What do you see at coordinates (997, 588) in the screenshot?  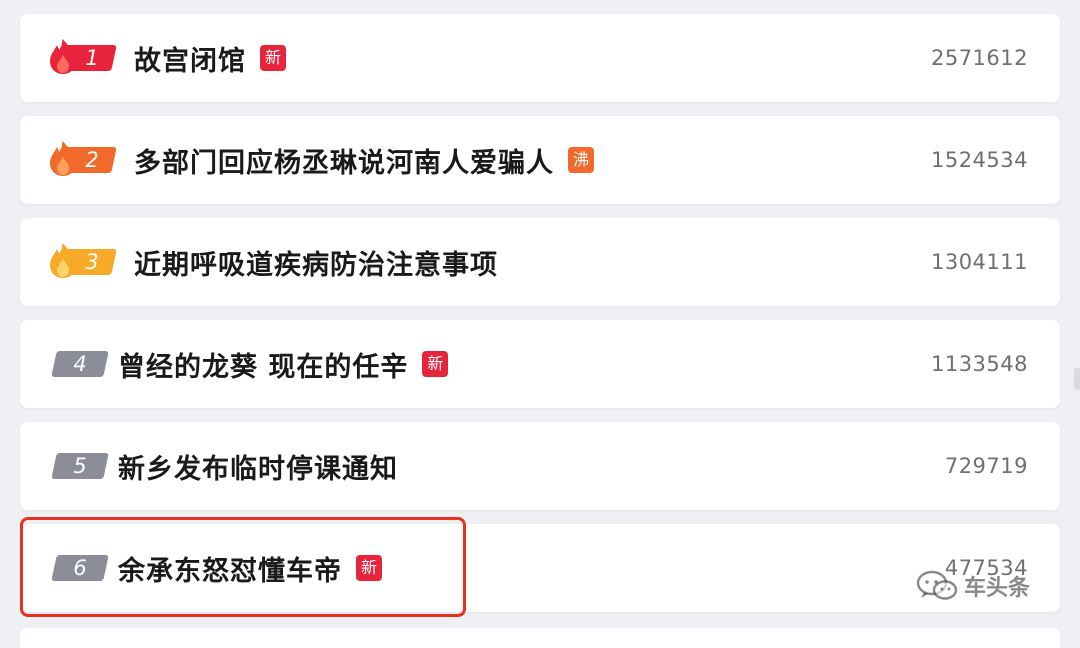 I see `watermark-text: 车头条` at bounding box center [997, 588].